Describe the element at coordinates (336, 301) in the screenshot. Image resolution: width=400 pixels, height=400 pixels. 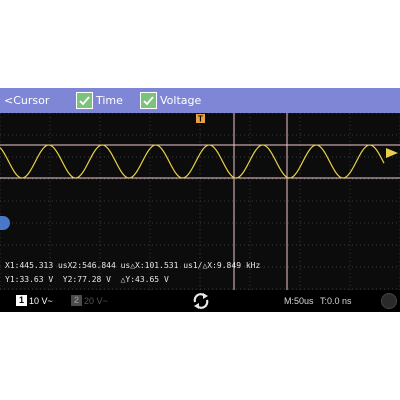
I see `trigger-offset-readout: T:0.0 ns` at that location.